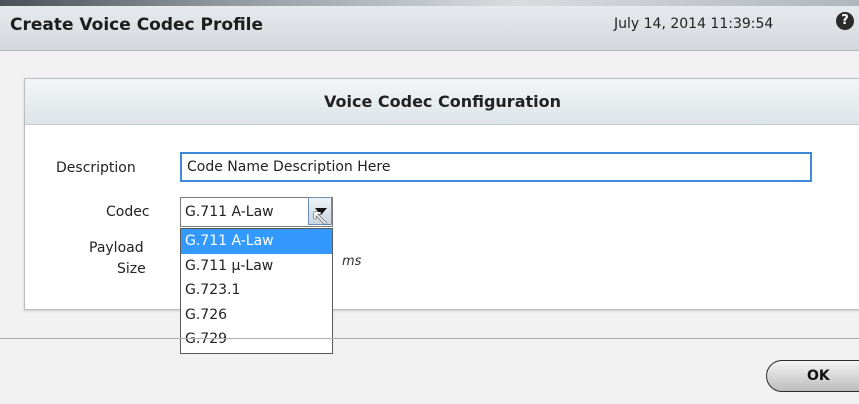  I want to click on codec-label: Codec, so click(128, 212).